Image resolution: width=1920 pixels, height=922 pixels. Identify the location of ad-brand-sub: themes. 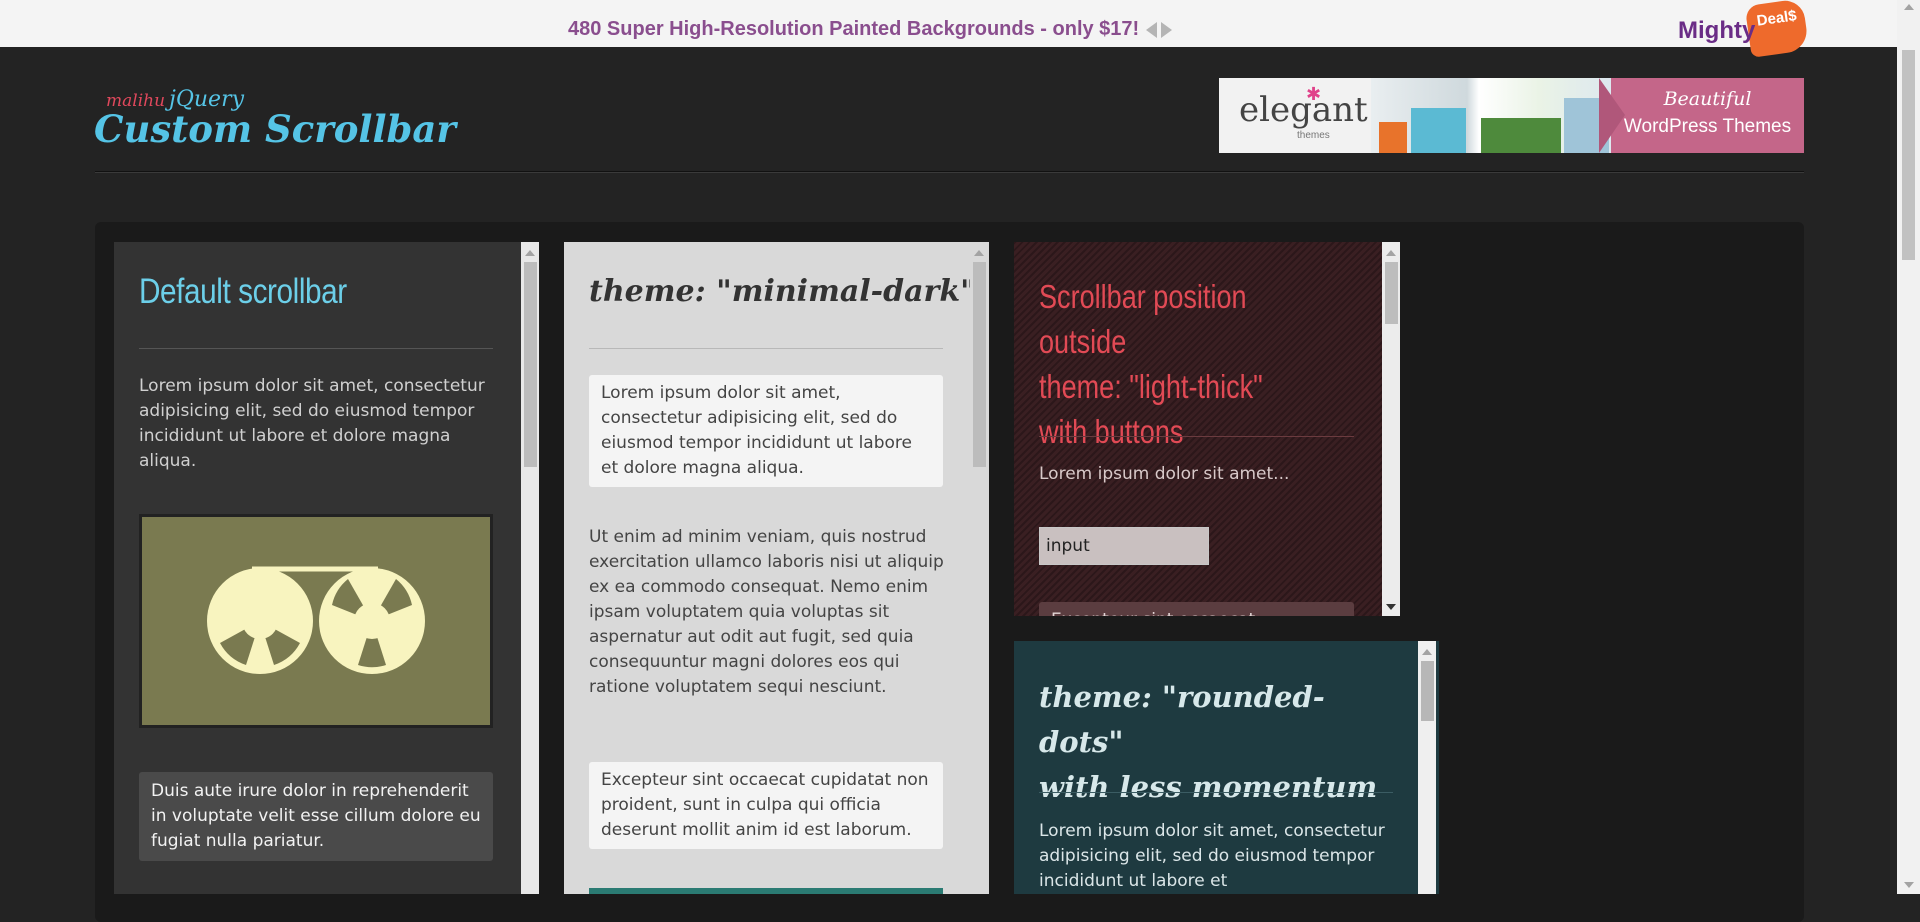
(1313, 135).